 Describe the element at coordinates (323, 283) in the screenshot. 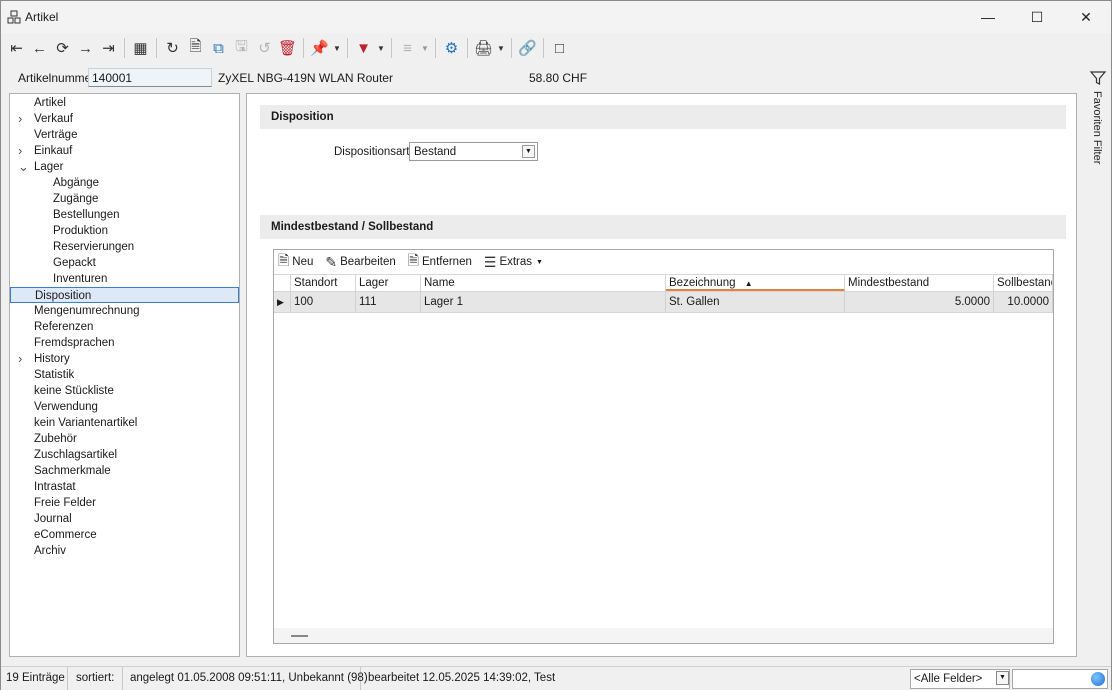

I see `column-header-standort: Standort` at that location.